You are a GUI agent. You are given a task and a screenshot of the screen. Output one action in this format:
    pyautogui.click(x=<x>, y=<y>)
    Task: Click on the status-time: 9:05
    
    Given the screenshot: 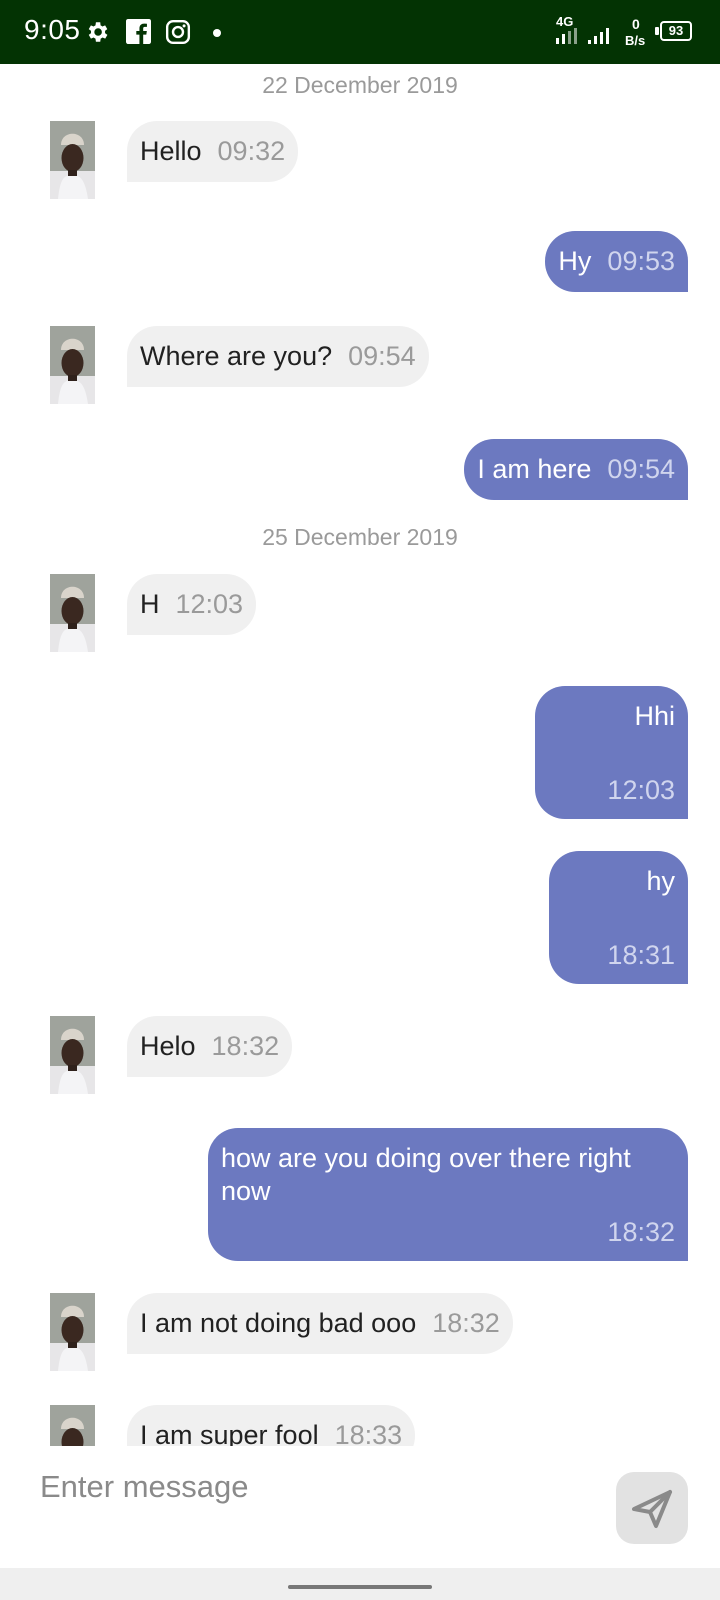 What is the action you would take?
    pyautogui.click(x=52, y=29)
    